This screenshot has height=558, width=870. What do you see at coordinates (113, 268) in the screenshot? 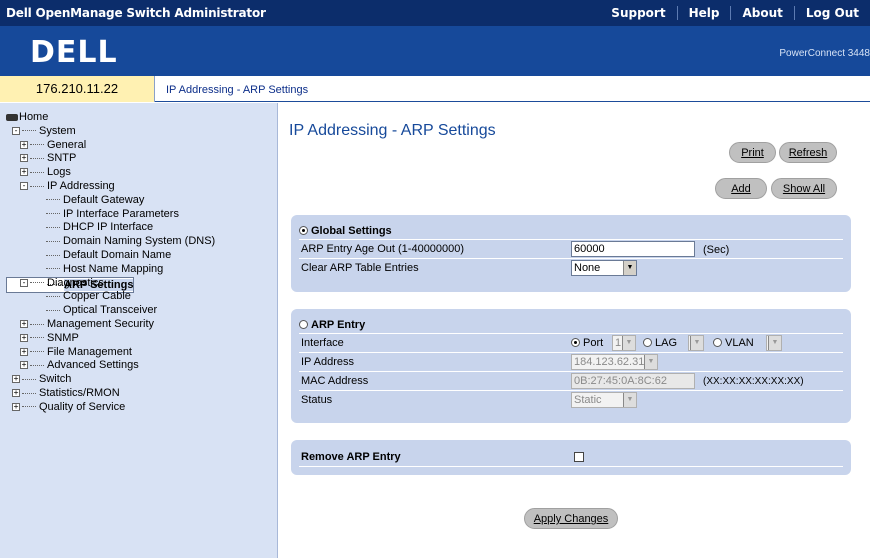
I see `sidebar-item-label: Host Name Mapping` at bounding box center [113, 268].